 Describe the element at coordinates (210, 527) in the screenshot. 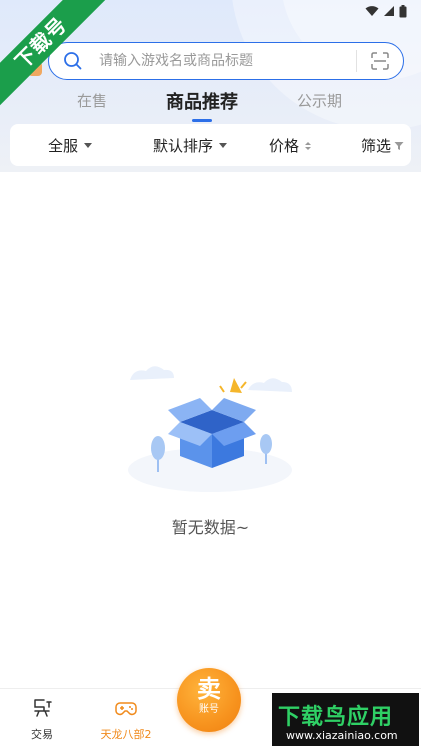

I see `empty-state-message: 暂无数据~` at that location.